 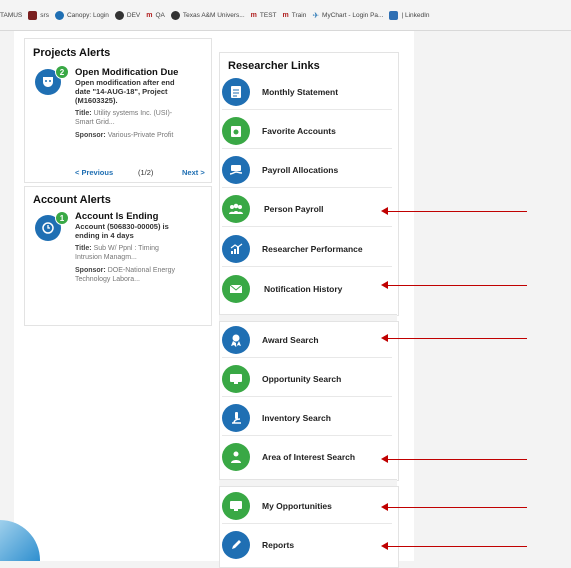 I want to click on link-label: Payroll Allocations, so click(x=300, y=170).